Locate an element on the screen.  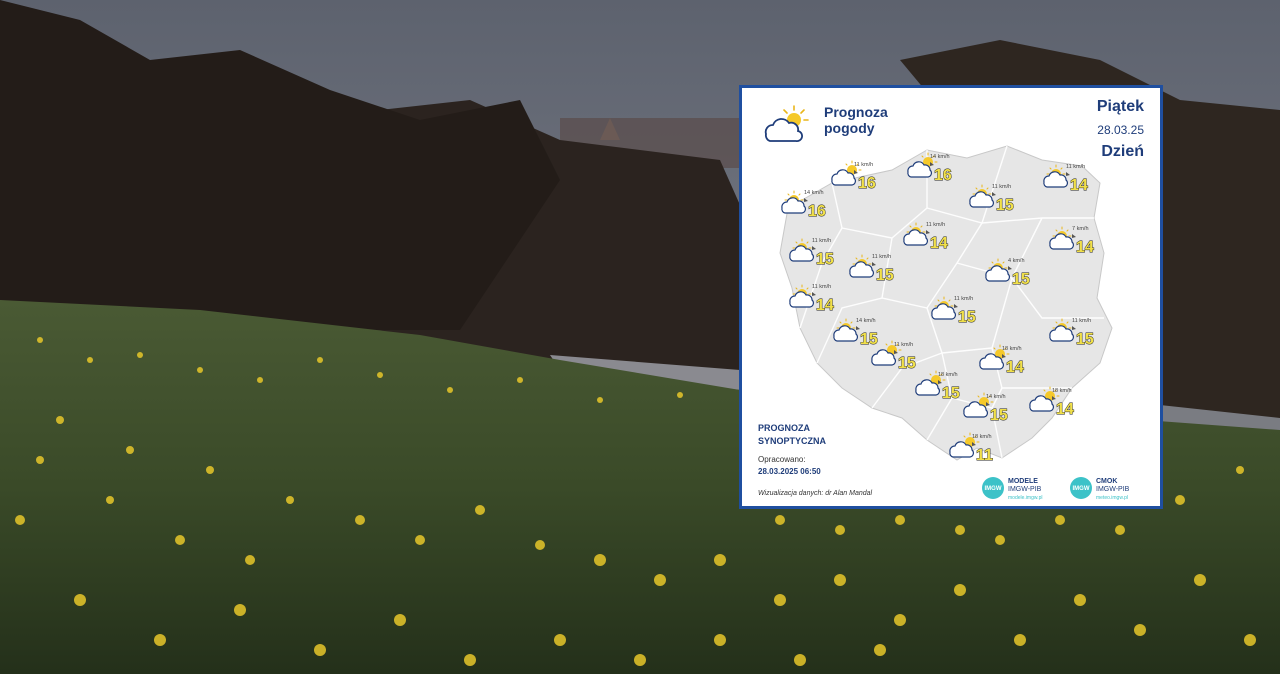
logo-2-text: CMOK IMGW-PIB meteo.imgw.pl is located at coordinates (1112, 490).